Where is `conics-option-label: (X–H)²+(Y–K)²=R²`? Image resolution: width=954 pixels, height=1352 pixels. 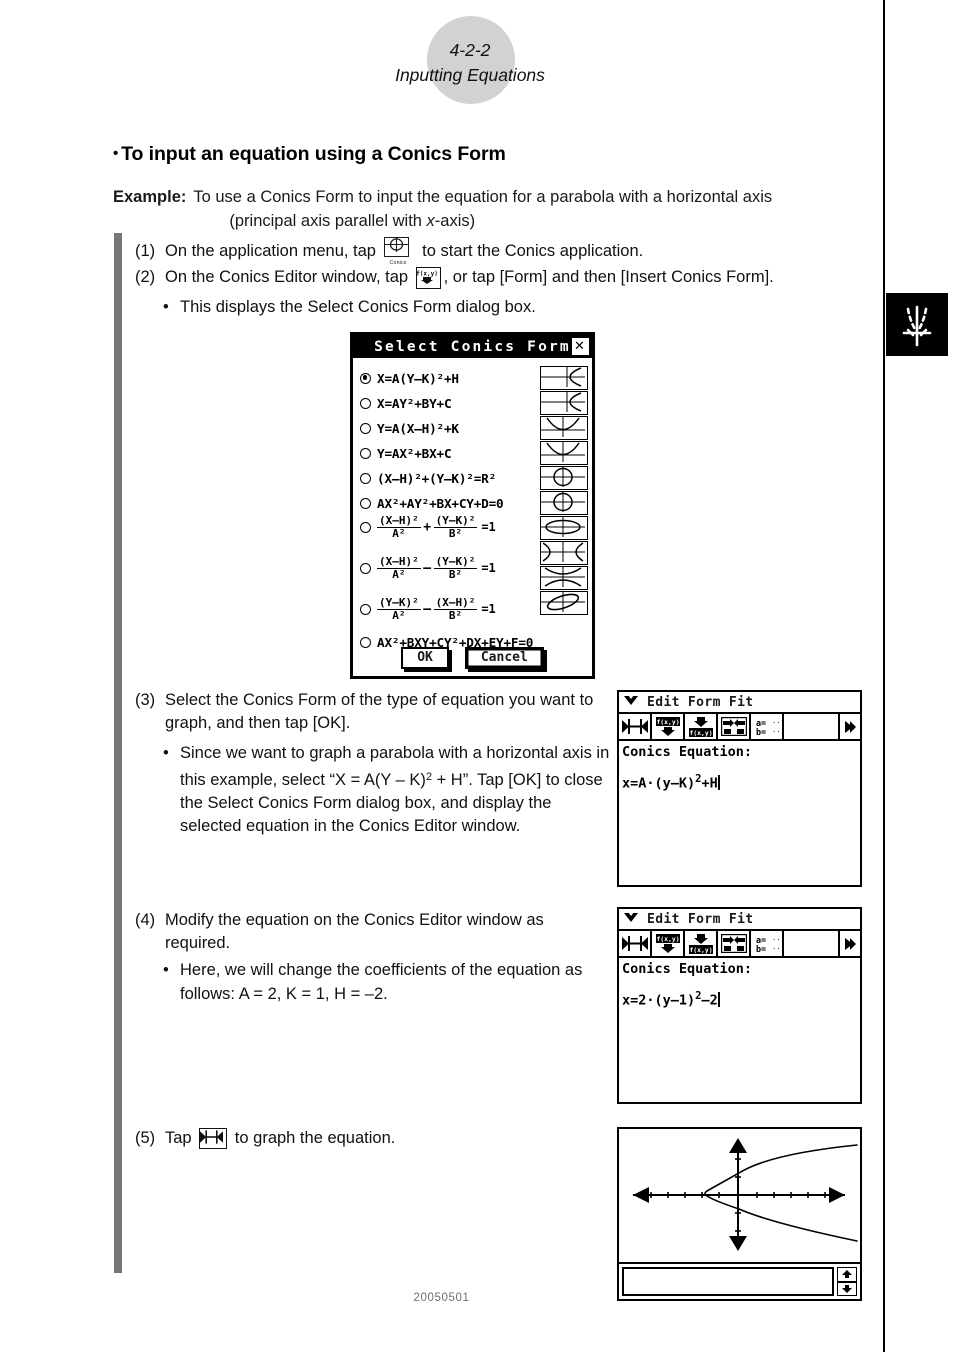
conics-option-label: (X–H)²+(Y–K)²=R² is located at coordinates (437, 478).